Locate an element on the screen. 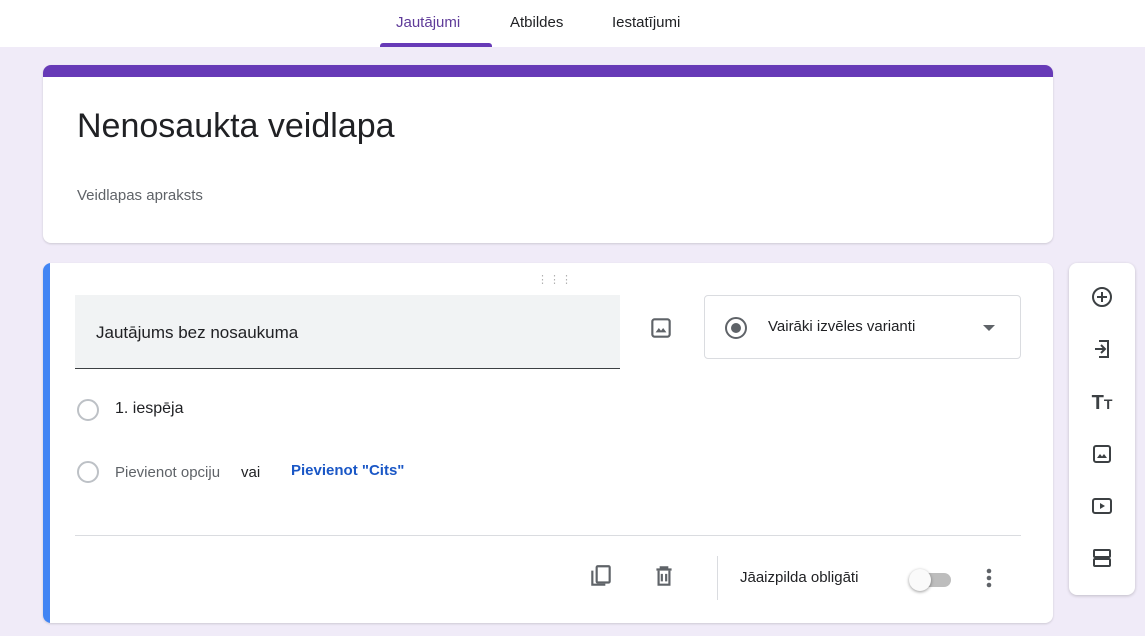 The height and width of the screenshot is (636, 1145). form-description: Veidlapas apraksts is located at coordinates (140, 195).